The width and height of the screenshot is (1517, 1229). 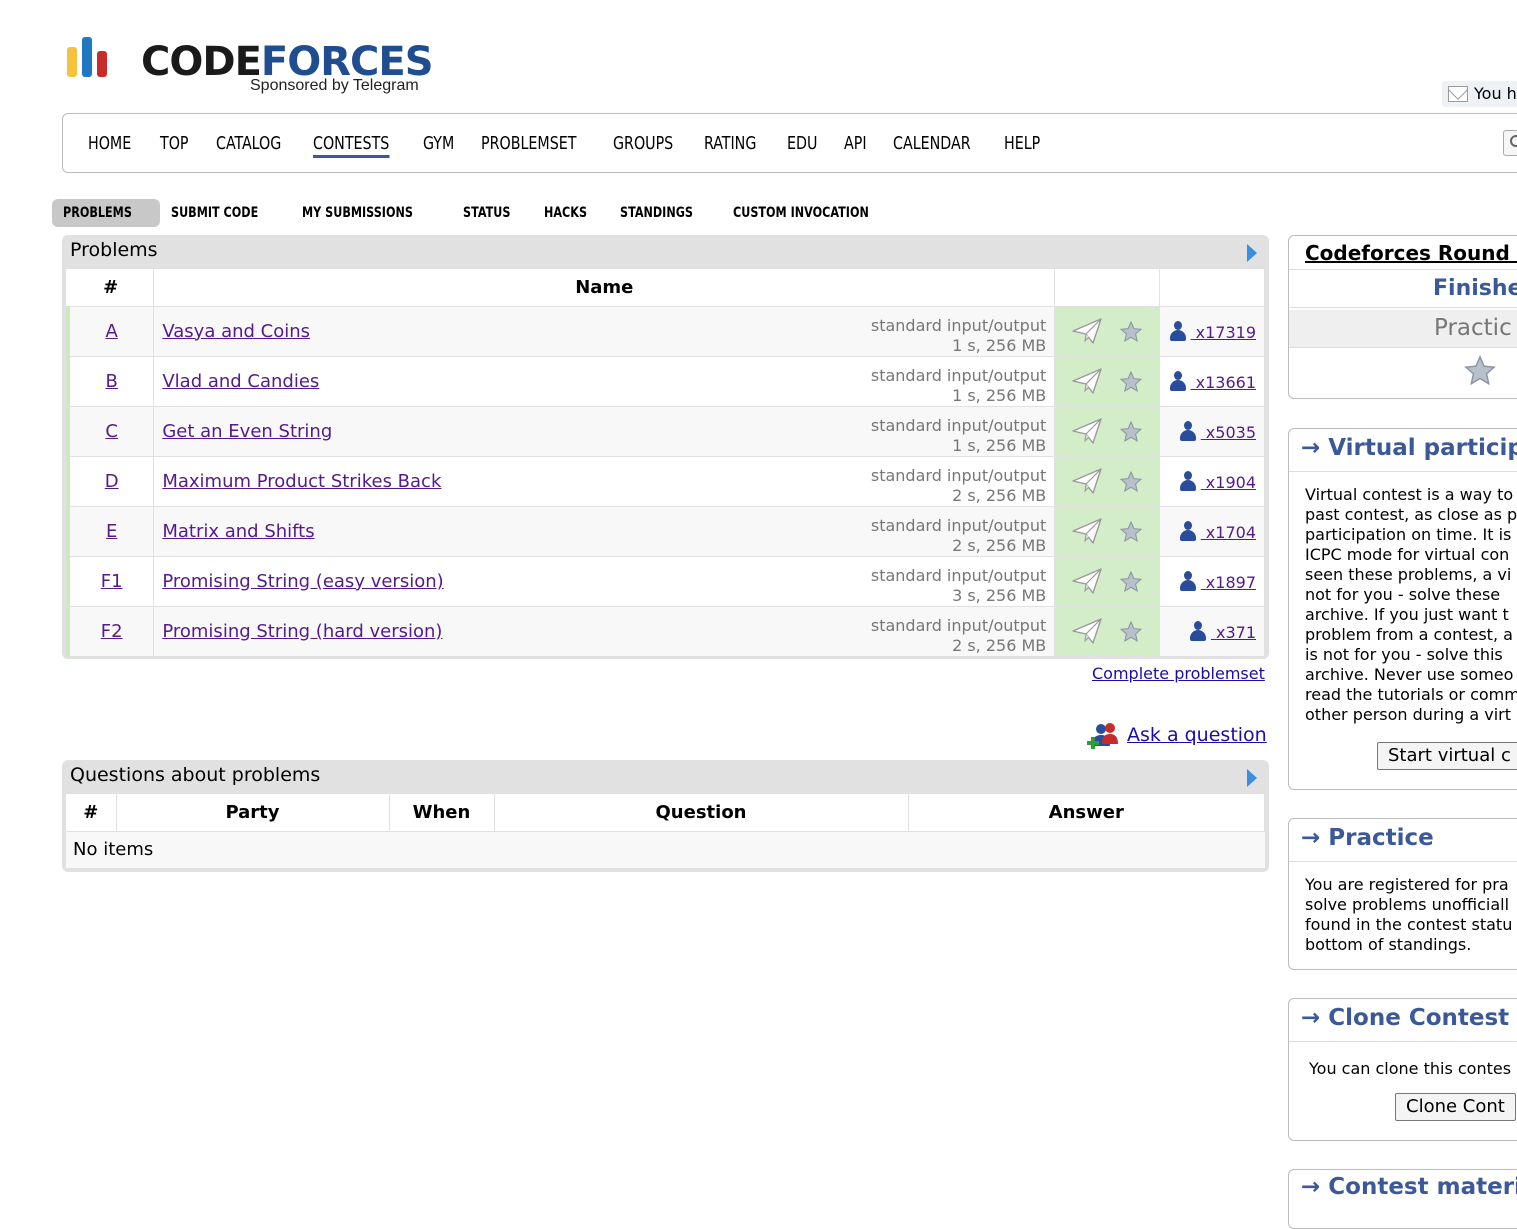 What do you see at coordinates (1411, 253) in the screenshot?
I see `contest-name-link: Codeforces Round #` at bounding box center [1411, 253].